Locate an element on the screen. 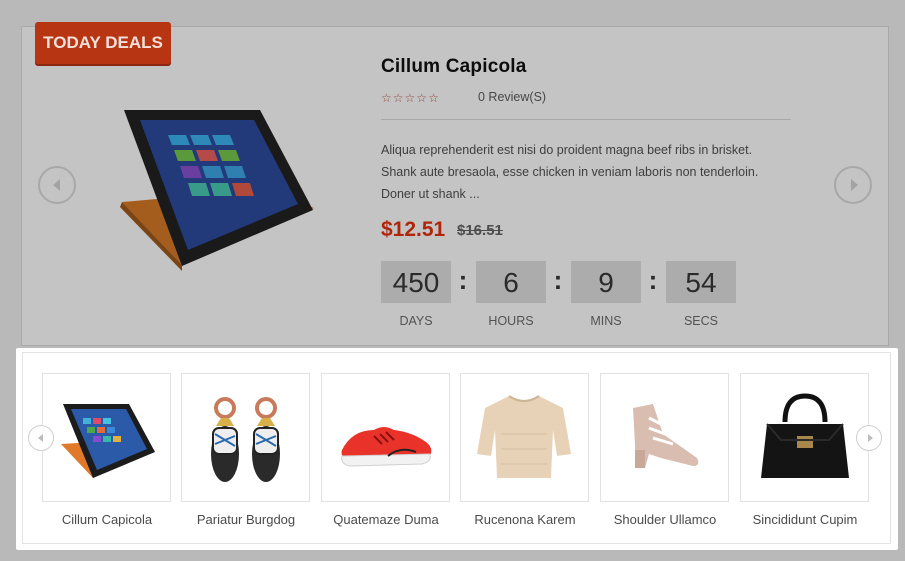 The width and height of the screenshot is (905, 561). handbag-image is located at coordinates (805, 435).